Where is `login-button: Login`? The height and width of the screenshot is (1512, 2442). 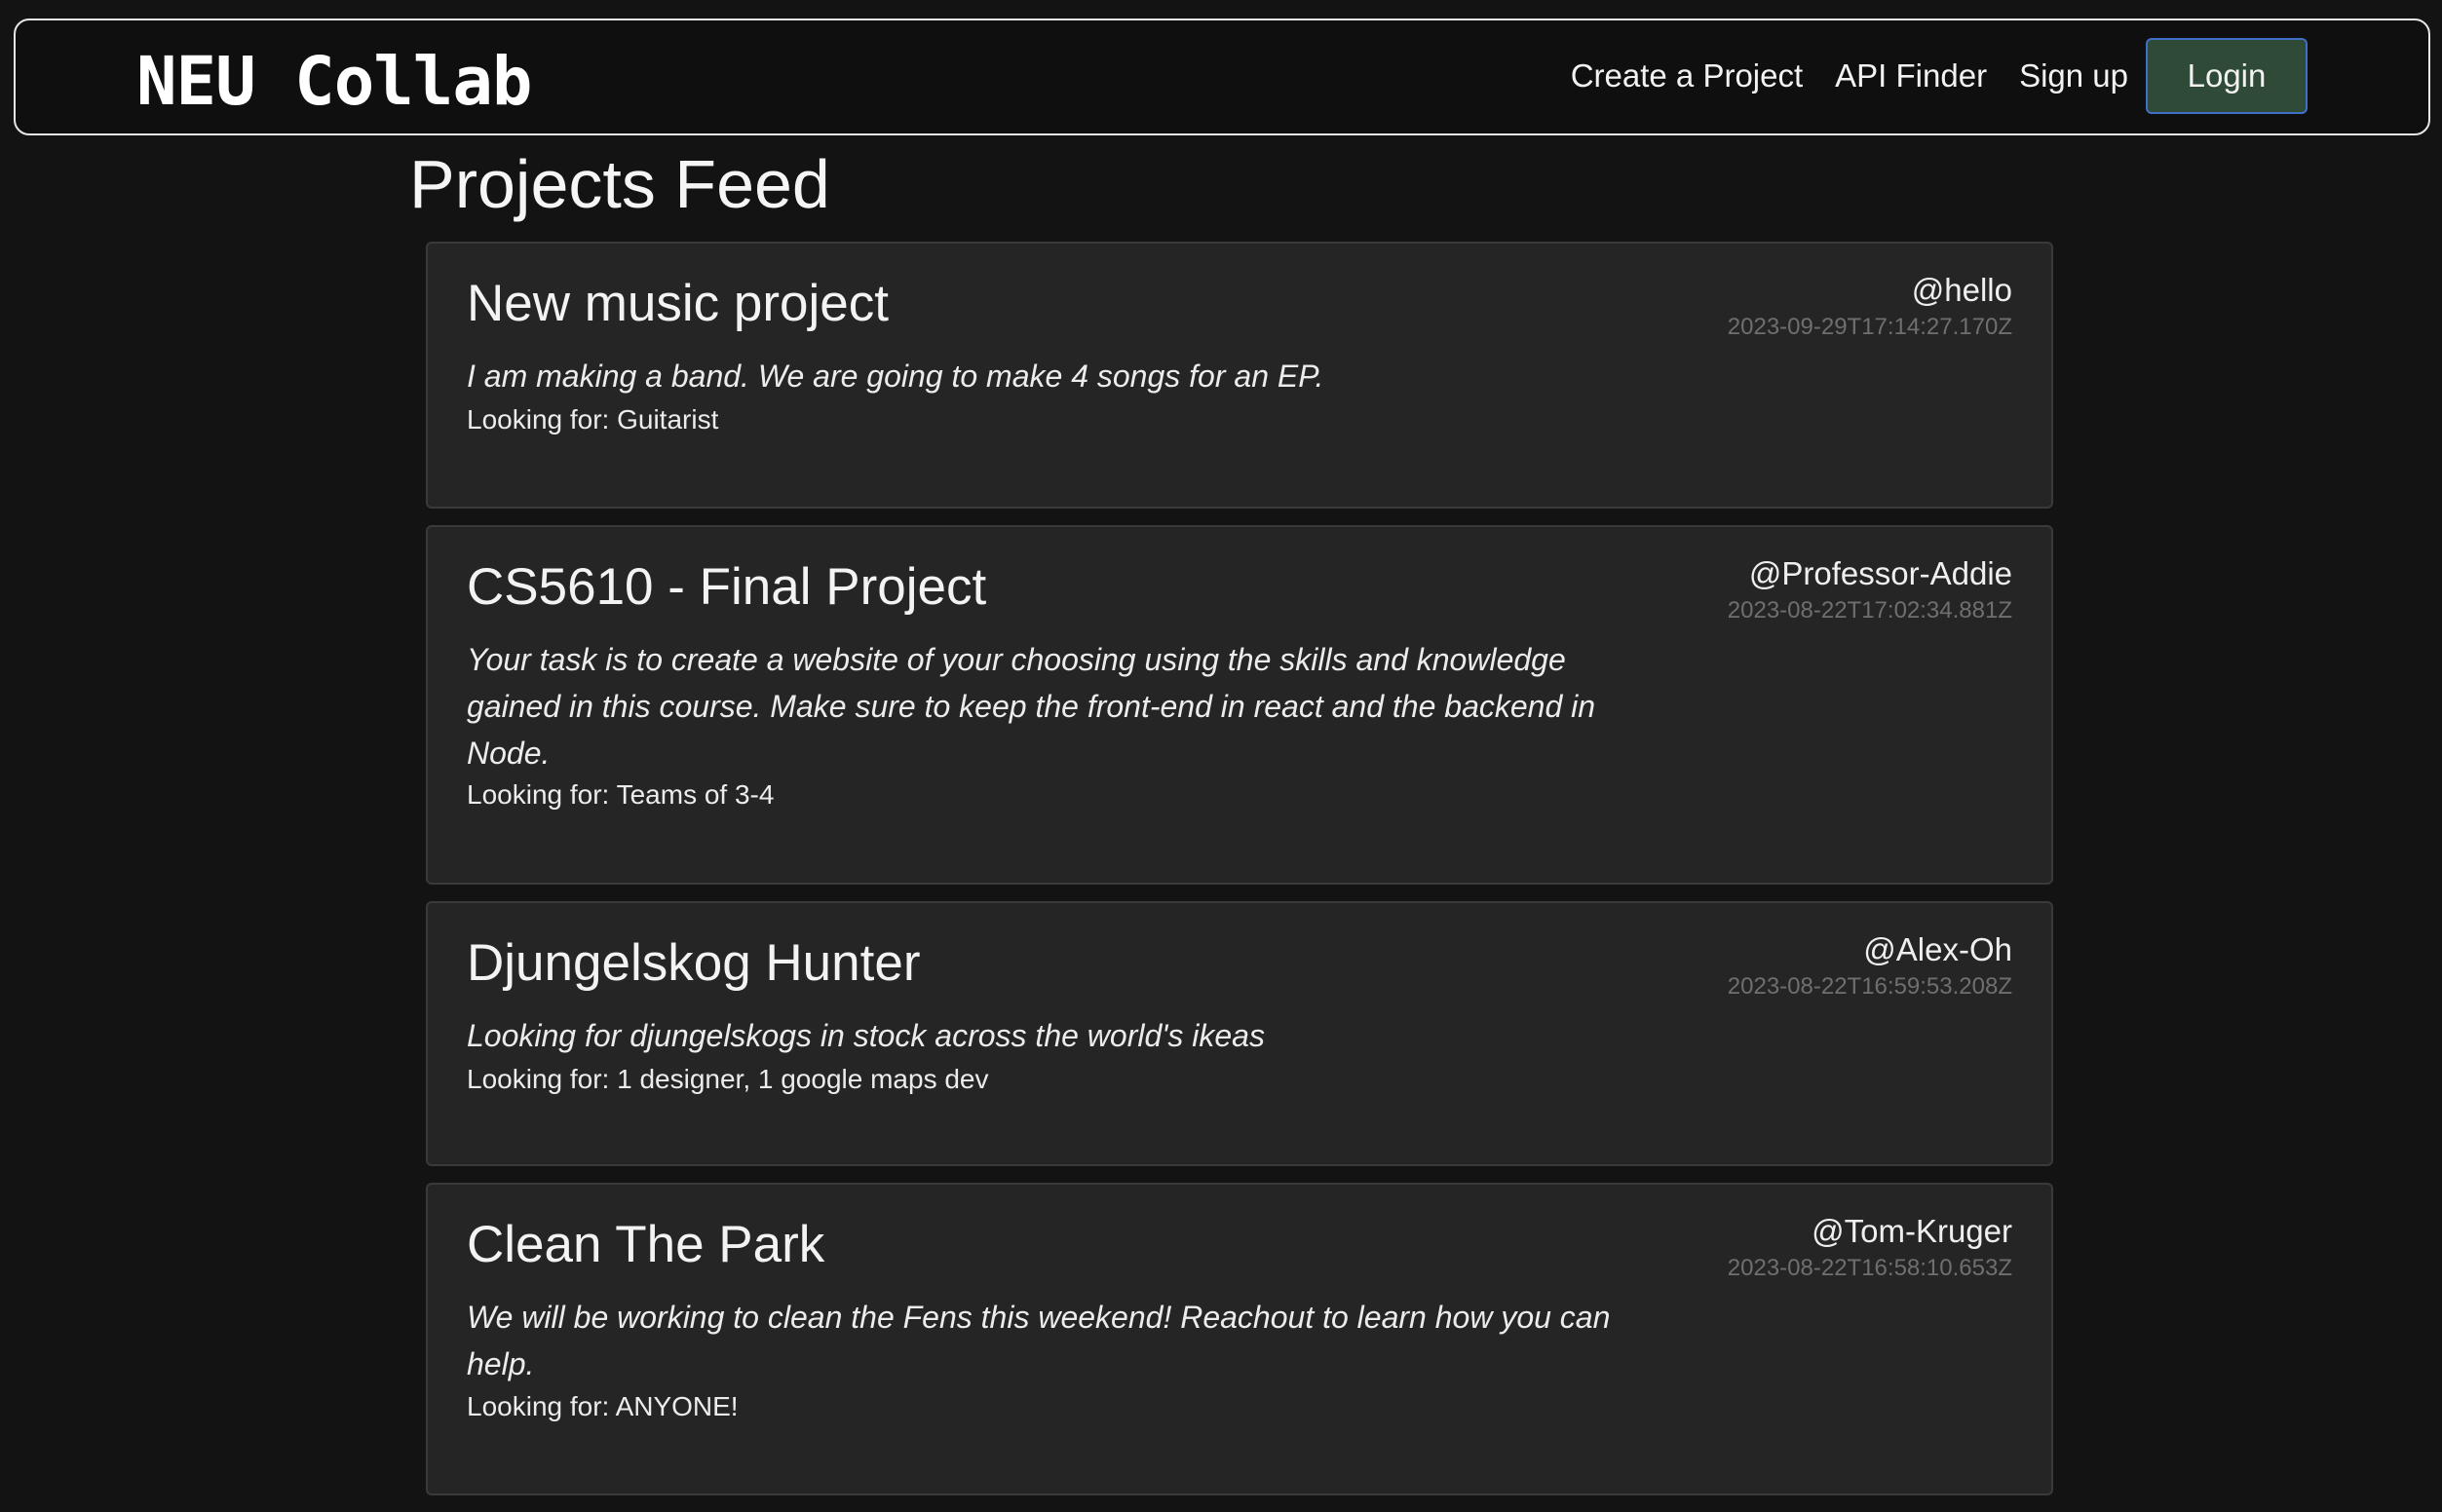 login-button: Login is located at coordinates (2227, 76).